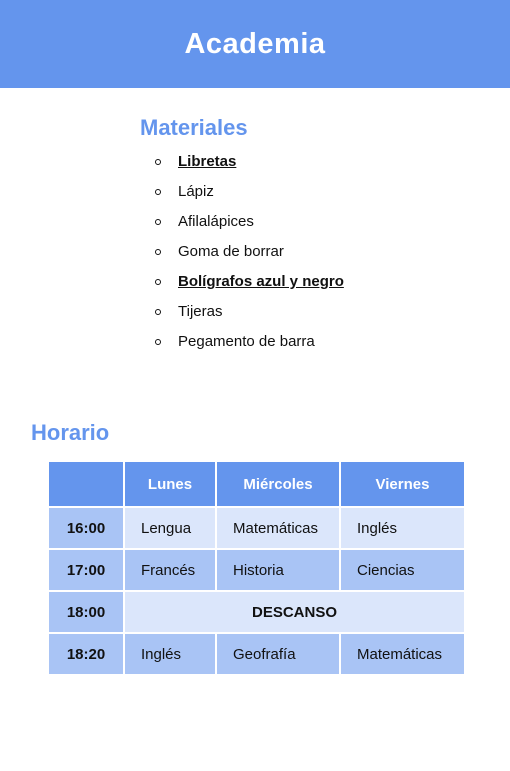 The width and height of the screenshot is (510, 771). What do you see at coordinates (402, 484) in the screenshot?
I see `column-header-viernes: Viernes` at bounding box center [402, 484].